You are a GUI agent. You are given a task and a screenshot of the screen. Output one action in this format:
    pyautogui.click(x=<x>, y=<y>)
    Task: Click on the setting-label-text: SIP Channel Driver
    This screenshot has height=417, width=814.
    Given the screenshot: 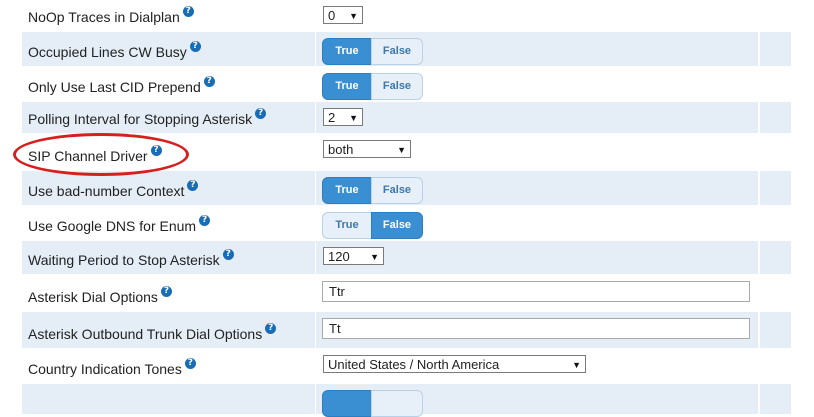 What is the action you would take?
    pyautogui.click(x=88, y=156)
    